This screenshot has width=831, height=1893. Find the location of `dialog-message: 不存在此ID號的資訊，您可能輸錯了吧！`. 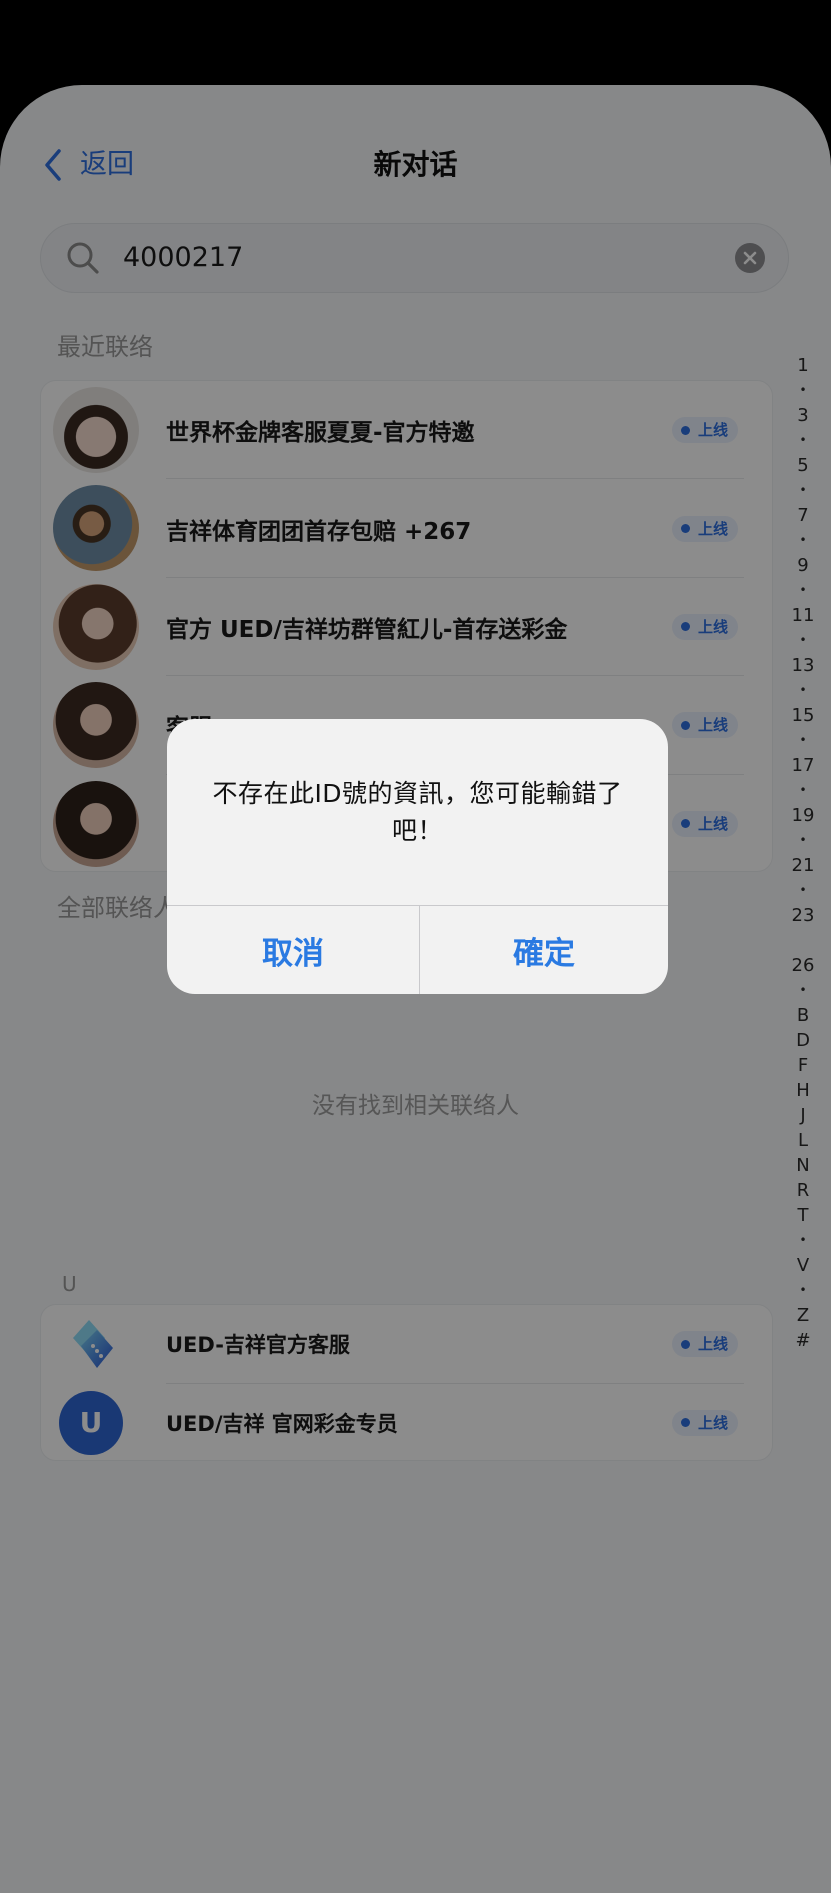

dialog-message: 不存在此ID號的資訊，您可能輸錯了吧！ is located at coordinates (417, 812).